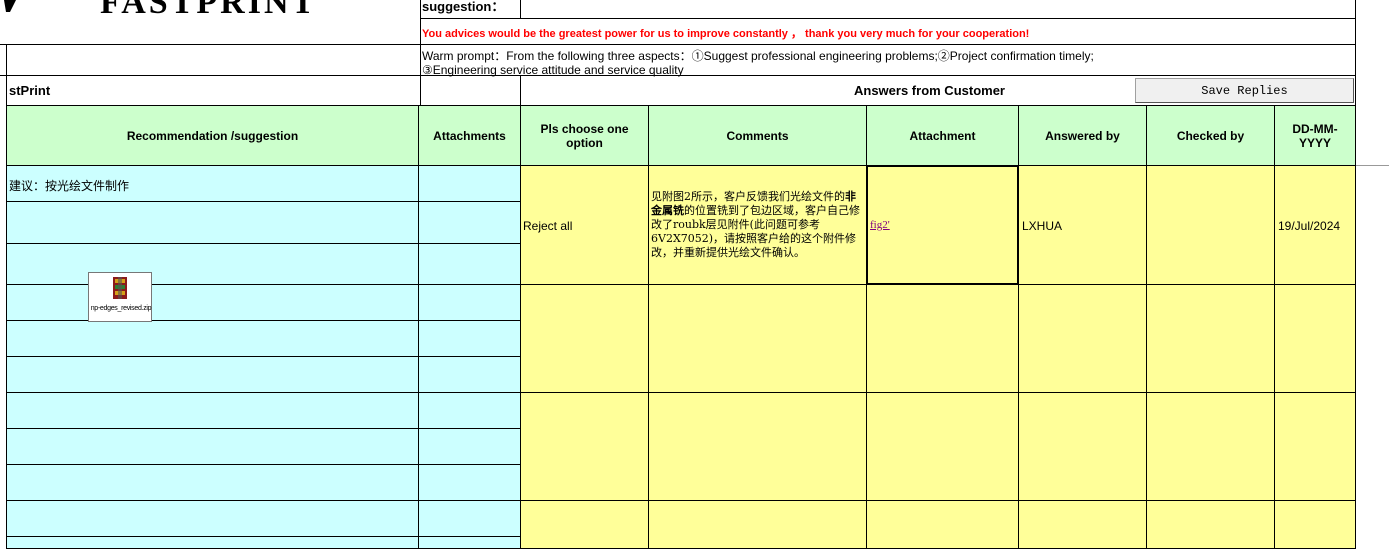  Describe the element at coordinates (758, 135) in the screenshot. I see `col-comments: Comments` at that location.